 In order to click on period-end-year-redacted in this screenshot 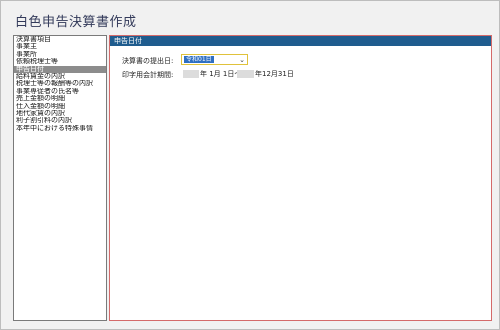, I will do `click(245, 74)`.